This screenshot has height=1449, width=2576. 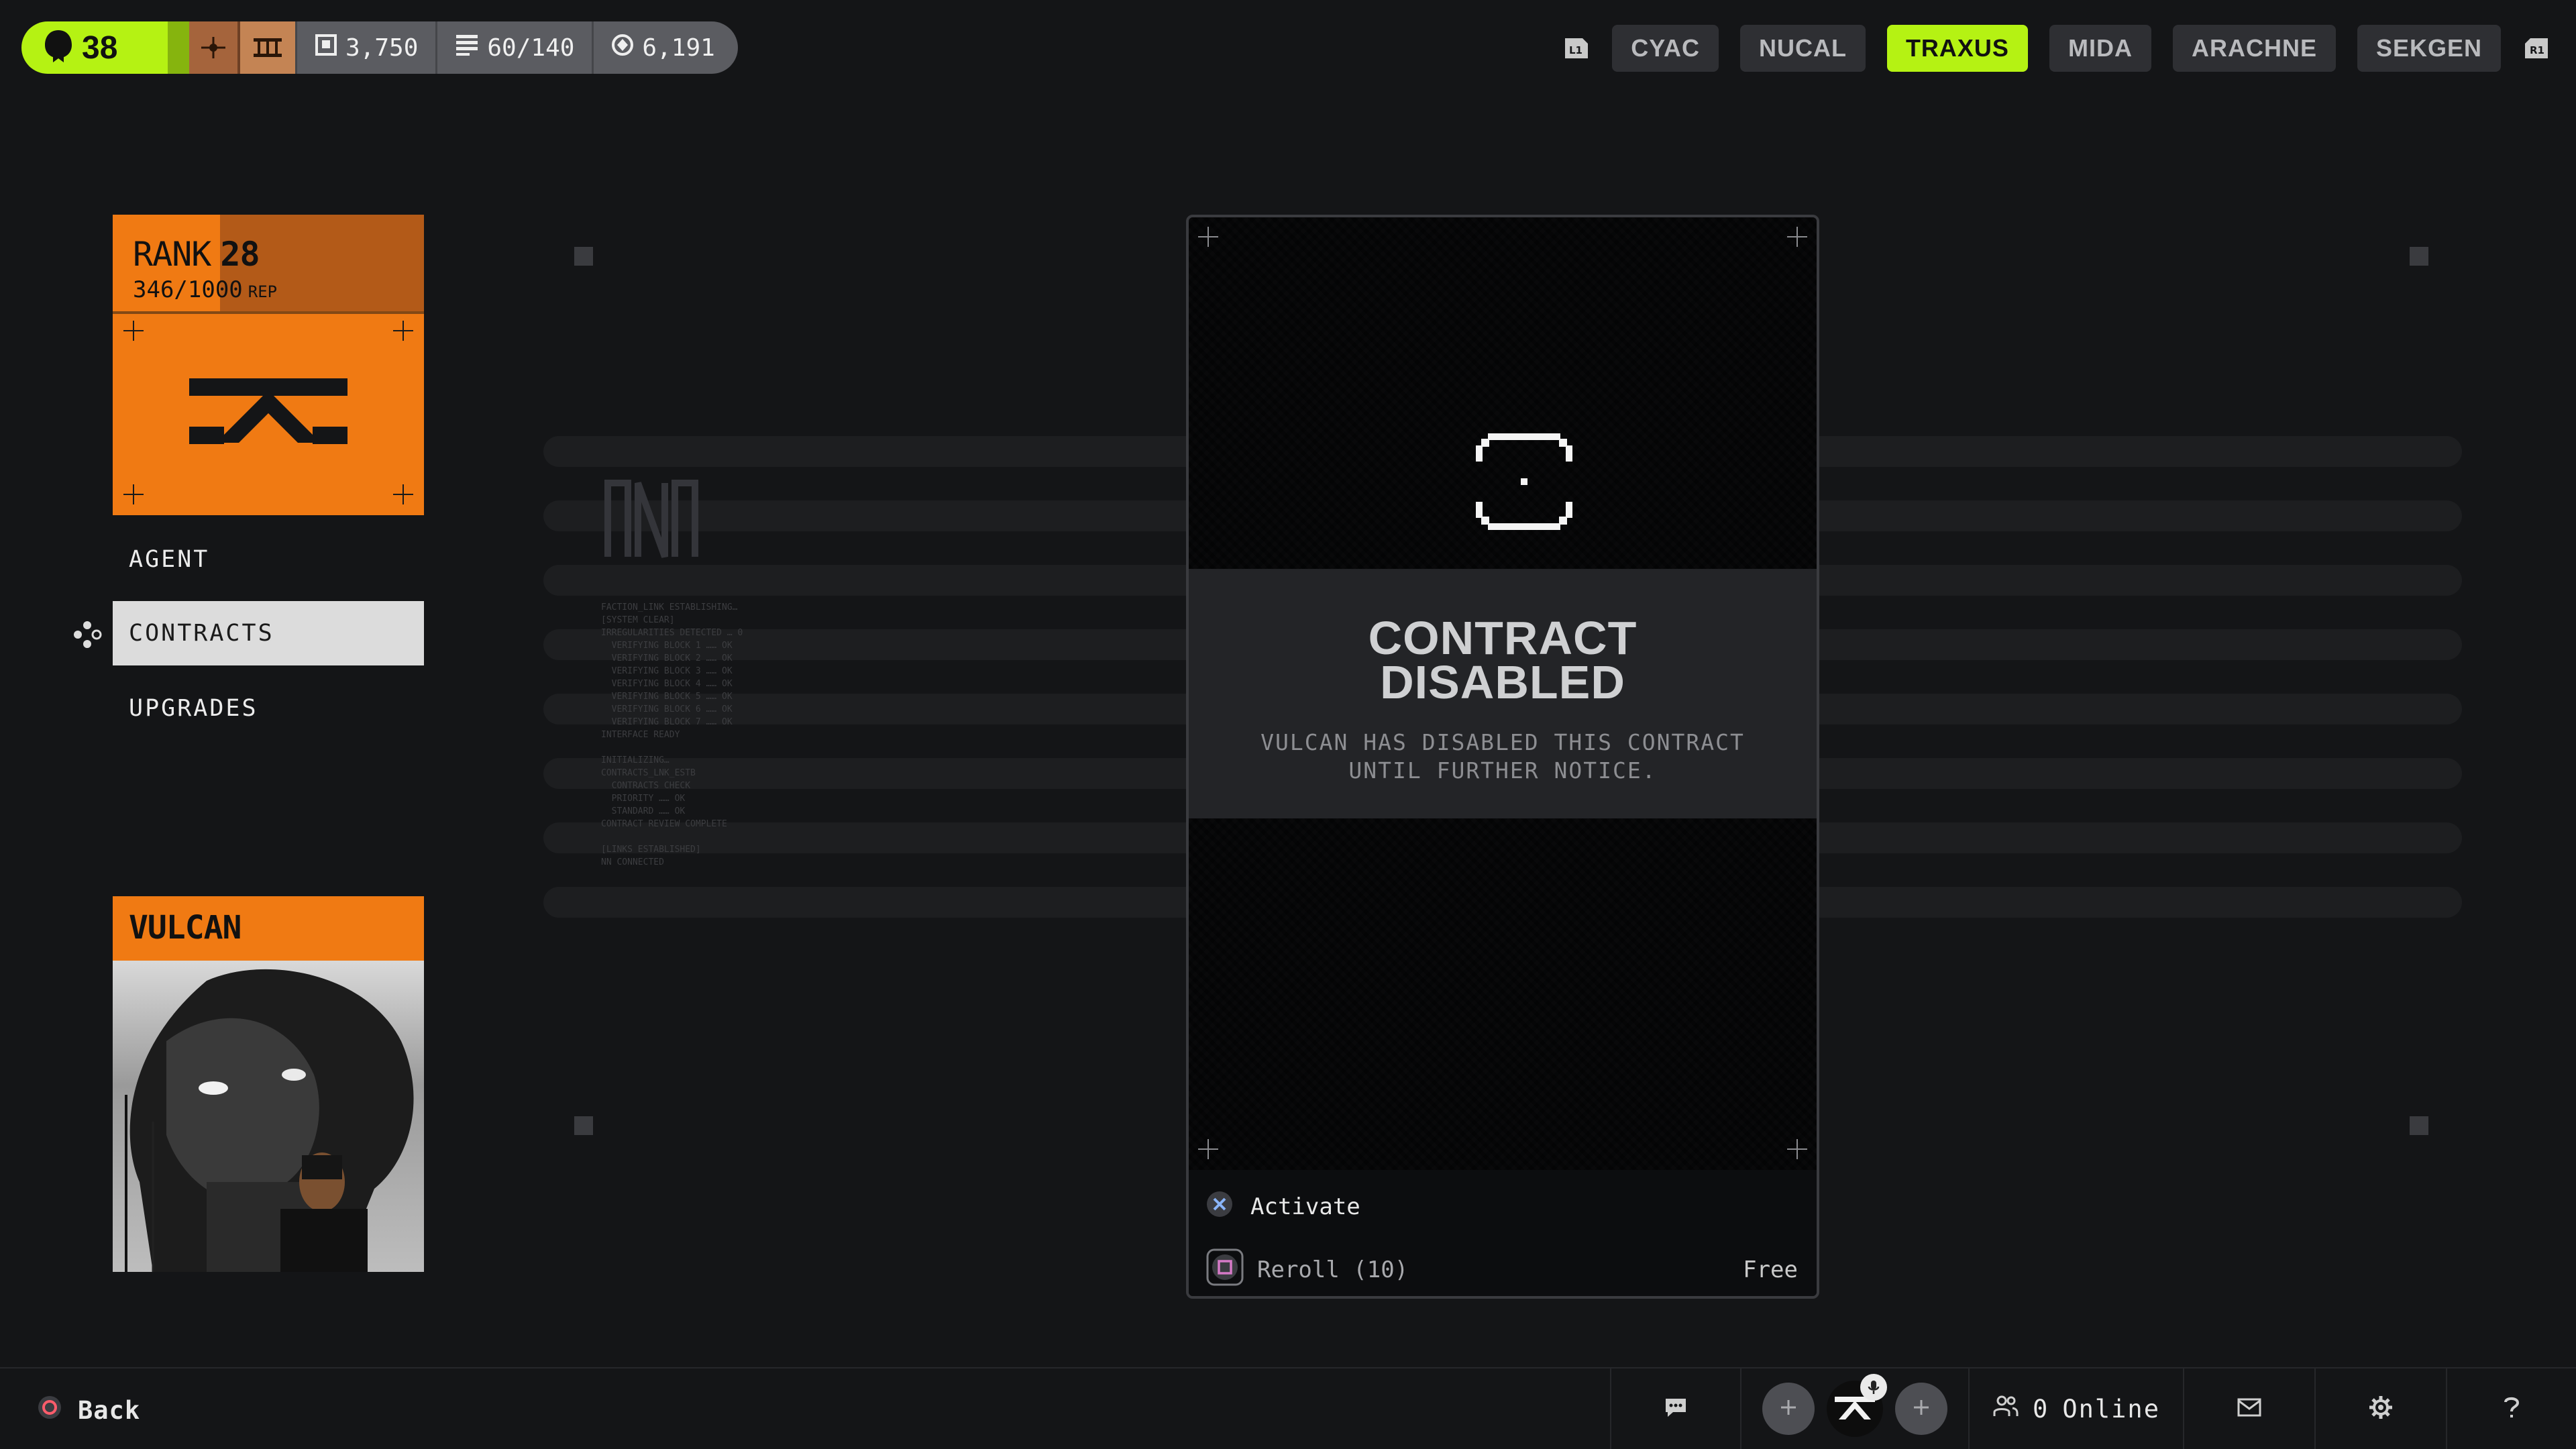 What do you see at coordinates (49, 1410) in the screenshot?
I see `circle-button-icon` at bounding box center [49, 1410].